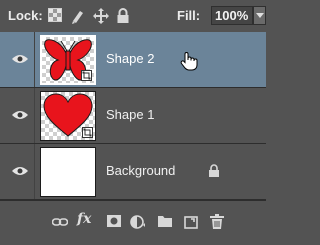 This screenshot has height=245, width=320. Describe the element at coordinates (124, 16) in the screenshot. I see `lock-all-icon` at that location.